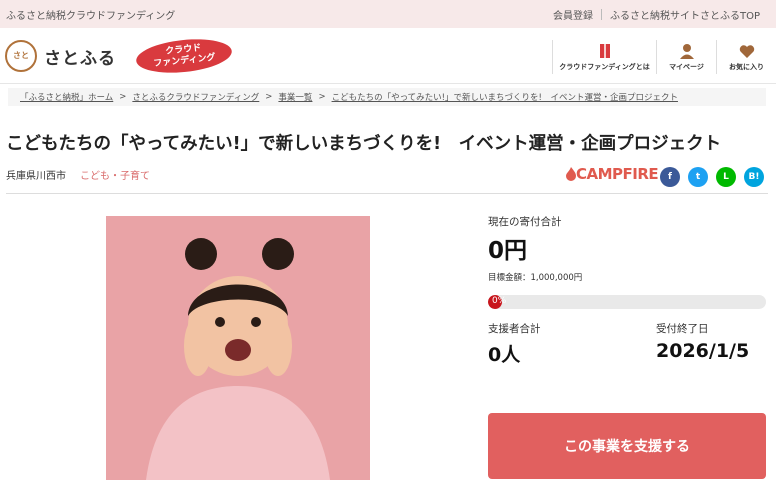 This screenshot has height=499, width=776. What do you see at coordinates (387, 193) in the screenshot?
I see `header-divider` at bounding box center [387, 193].